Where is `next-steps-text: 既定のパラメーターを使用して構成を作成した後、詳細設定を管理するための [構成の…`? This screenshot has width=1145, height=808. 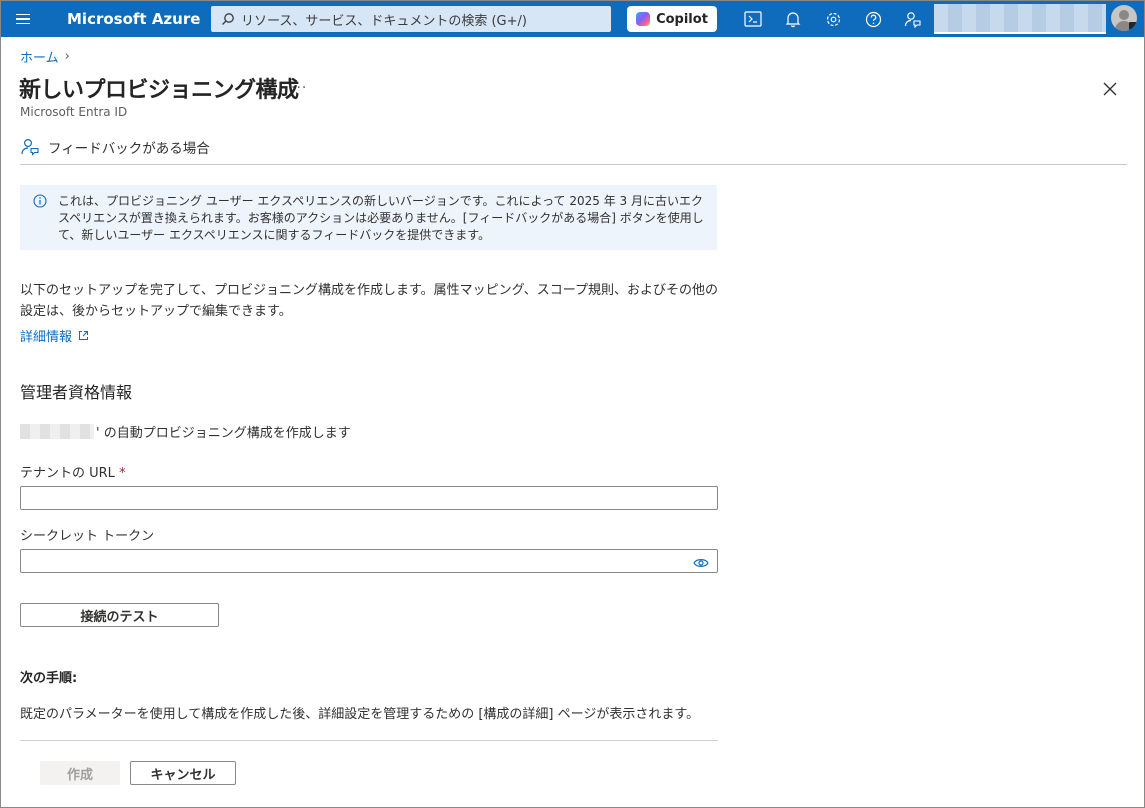
next-steps-text: 既定のパラメーターを使用して構成を作成した後、詳細設定を管理するための [構成の… is located at coordinates (360, 714).